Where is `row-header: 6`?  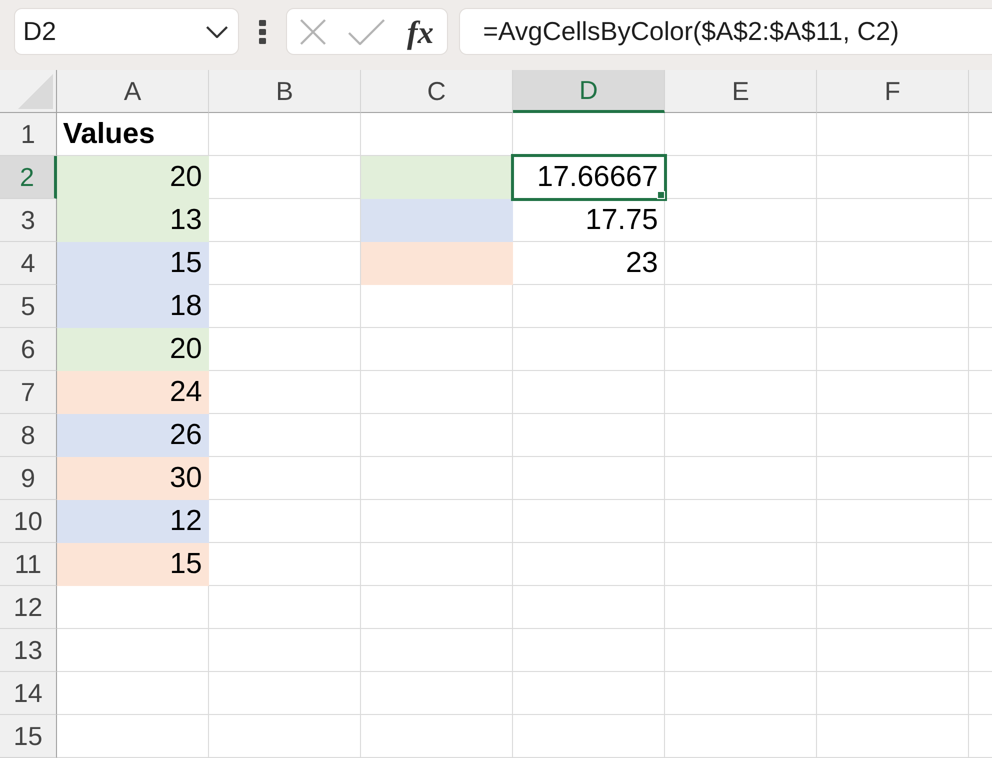
row-header: 6 is located at coordinates (28, 349).